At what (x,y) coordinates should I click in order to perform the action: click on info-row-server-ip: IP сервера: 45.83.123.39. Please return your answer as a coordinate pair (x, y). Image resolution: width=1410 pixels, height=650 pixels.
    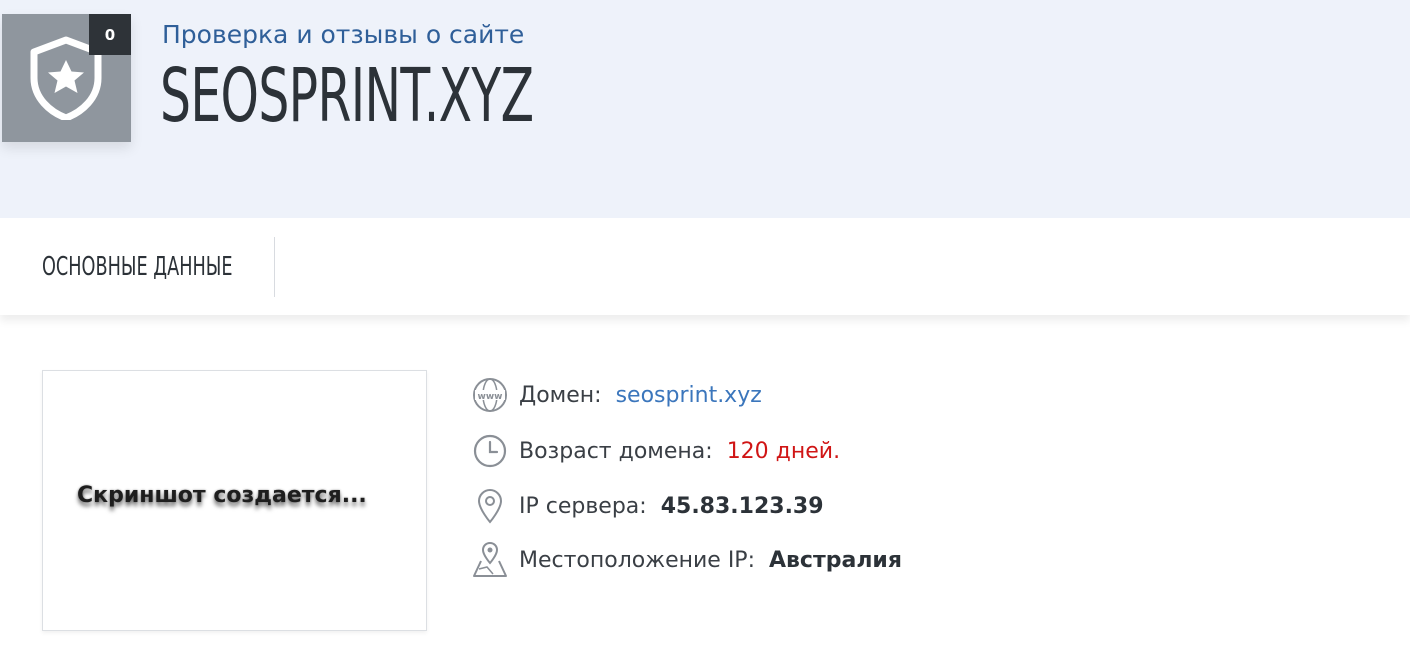
    Looking at the image, I should click on (647, 506).